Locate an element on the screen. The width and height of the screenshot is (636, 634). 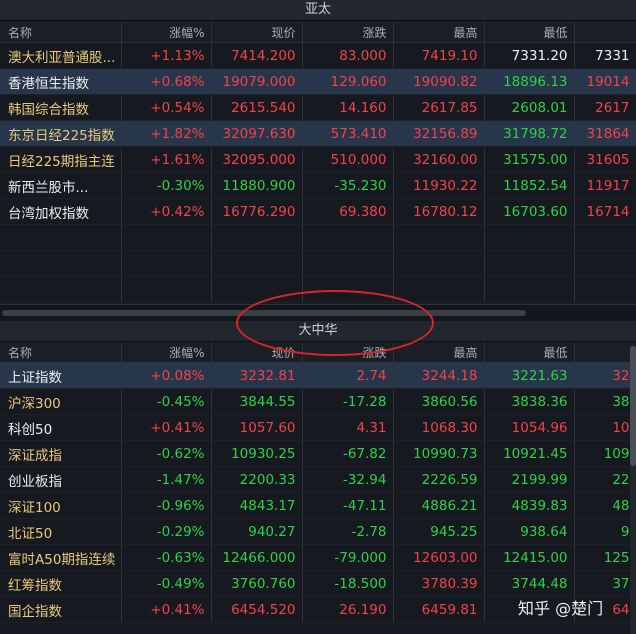
cell-pct: -0.63% is located at coordinates (166, 557).